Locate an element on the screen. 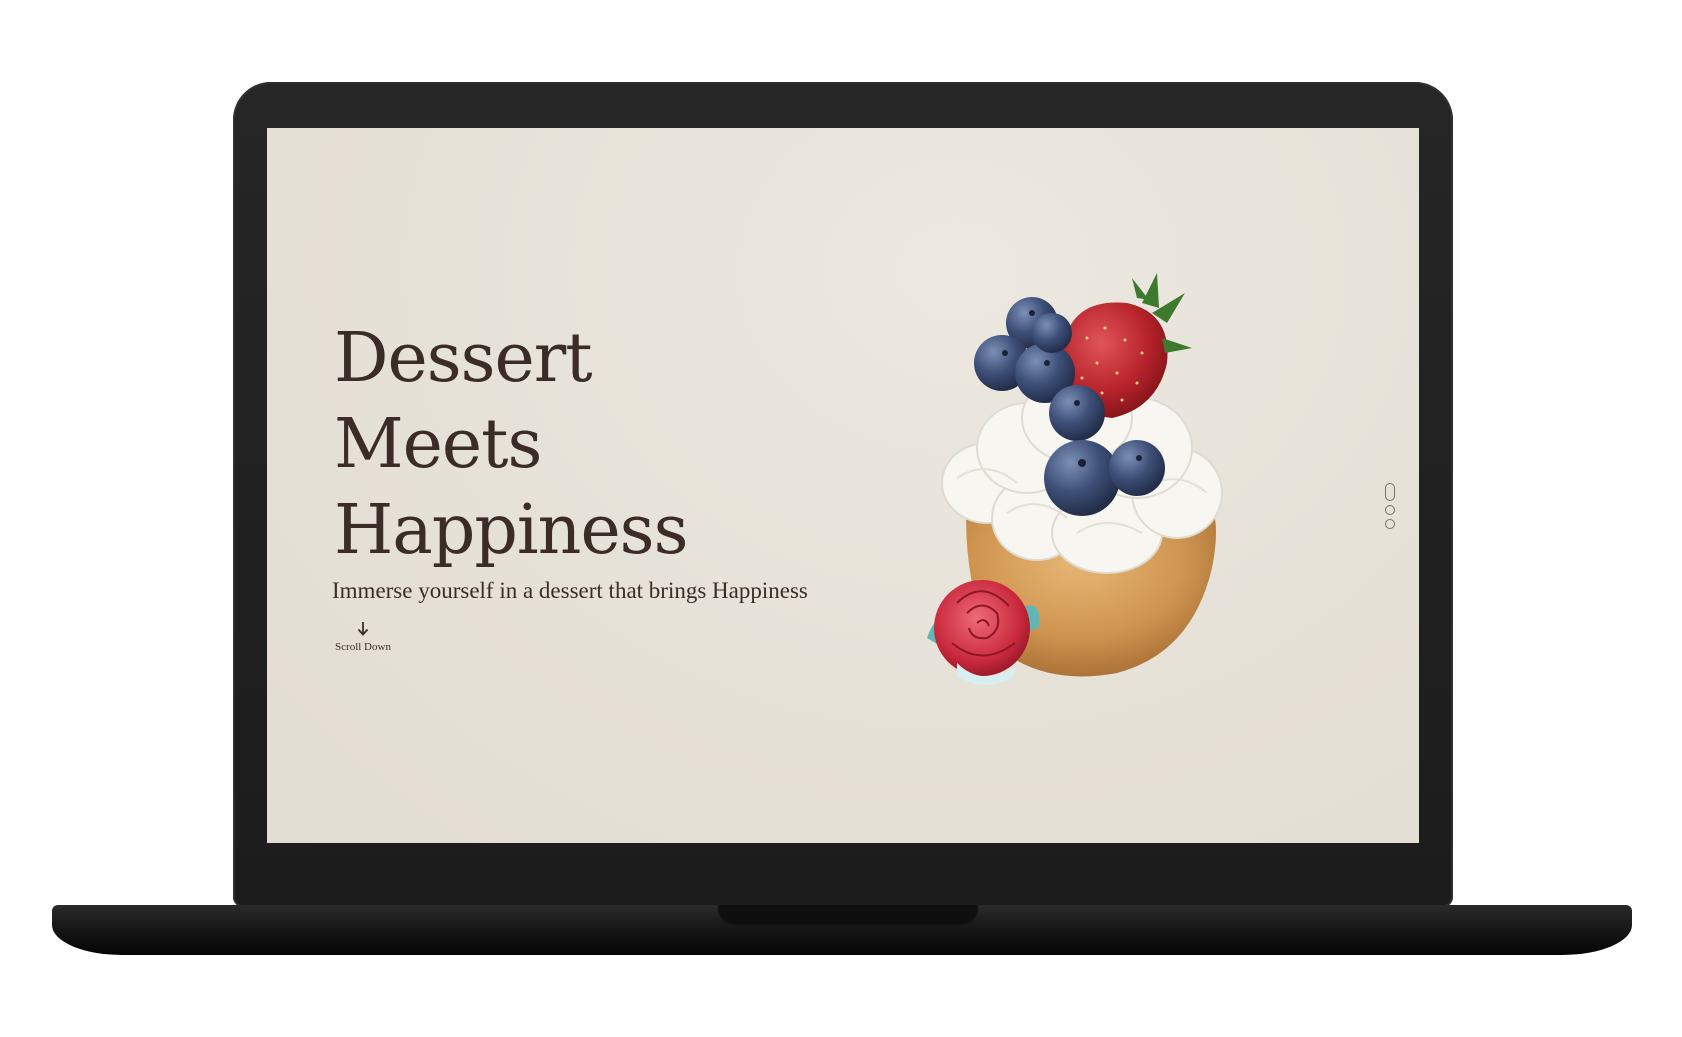 This screenshot has height=1037, width=1682. scroll-down-button: Scroll Down is located at coordinates (363, 637).